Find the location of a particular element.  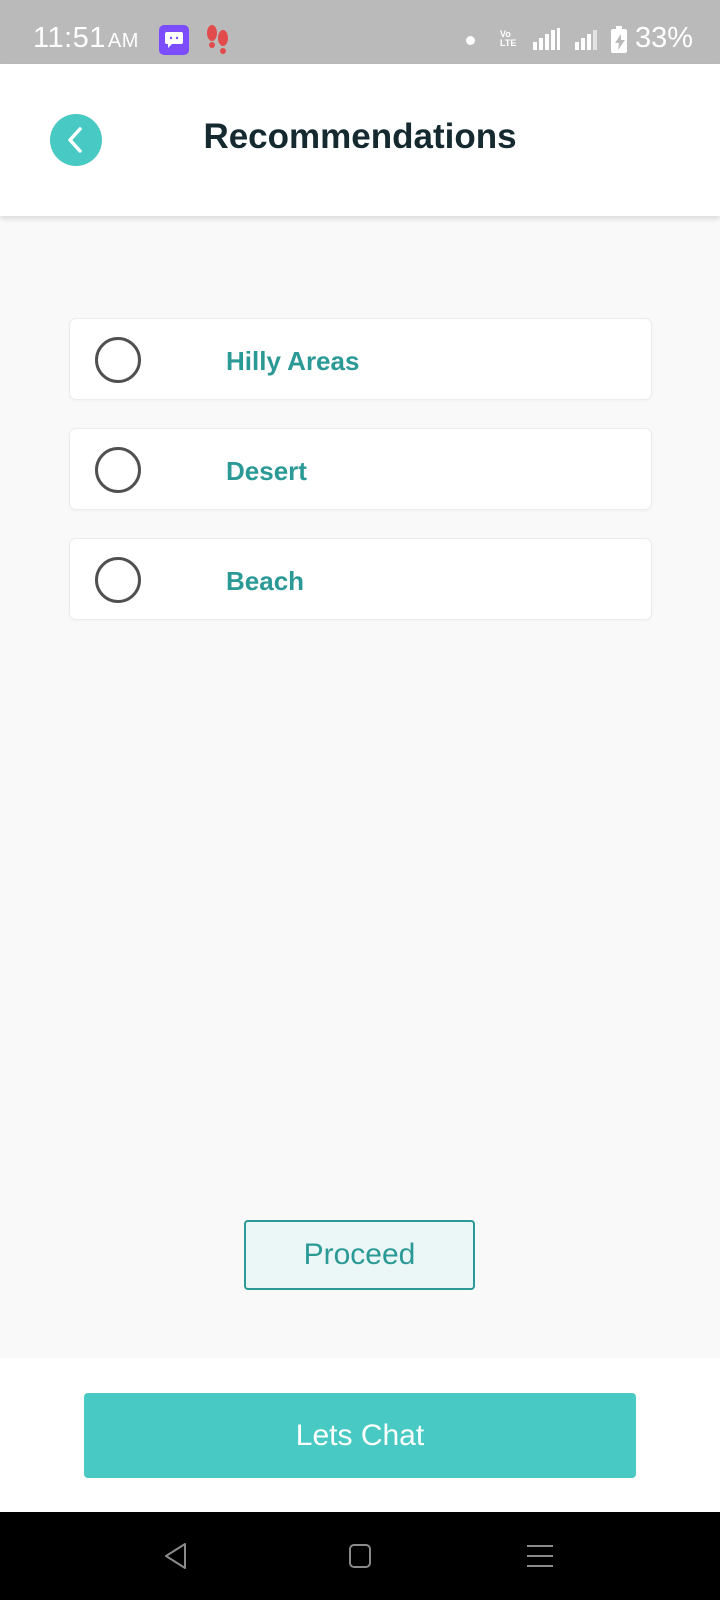

option-label: Hilly Areas is located at coordinates (293, 361).